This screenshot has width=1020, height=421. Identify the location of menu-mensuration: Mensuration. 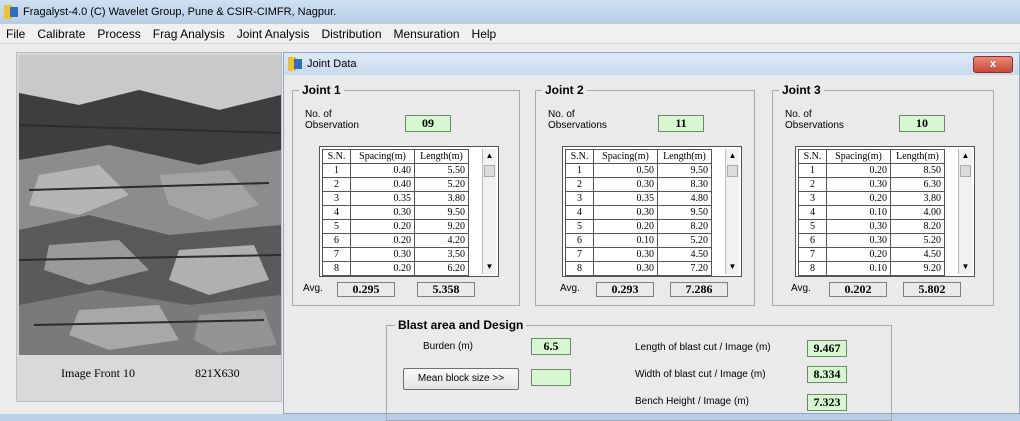
(427, 34).